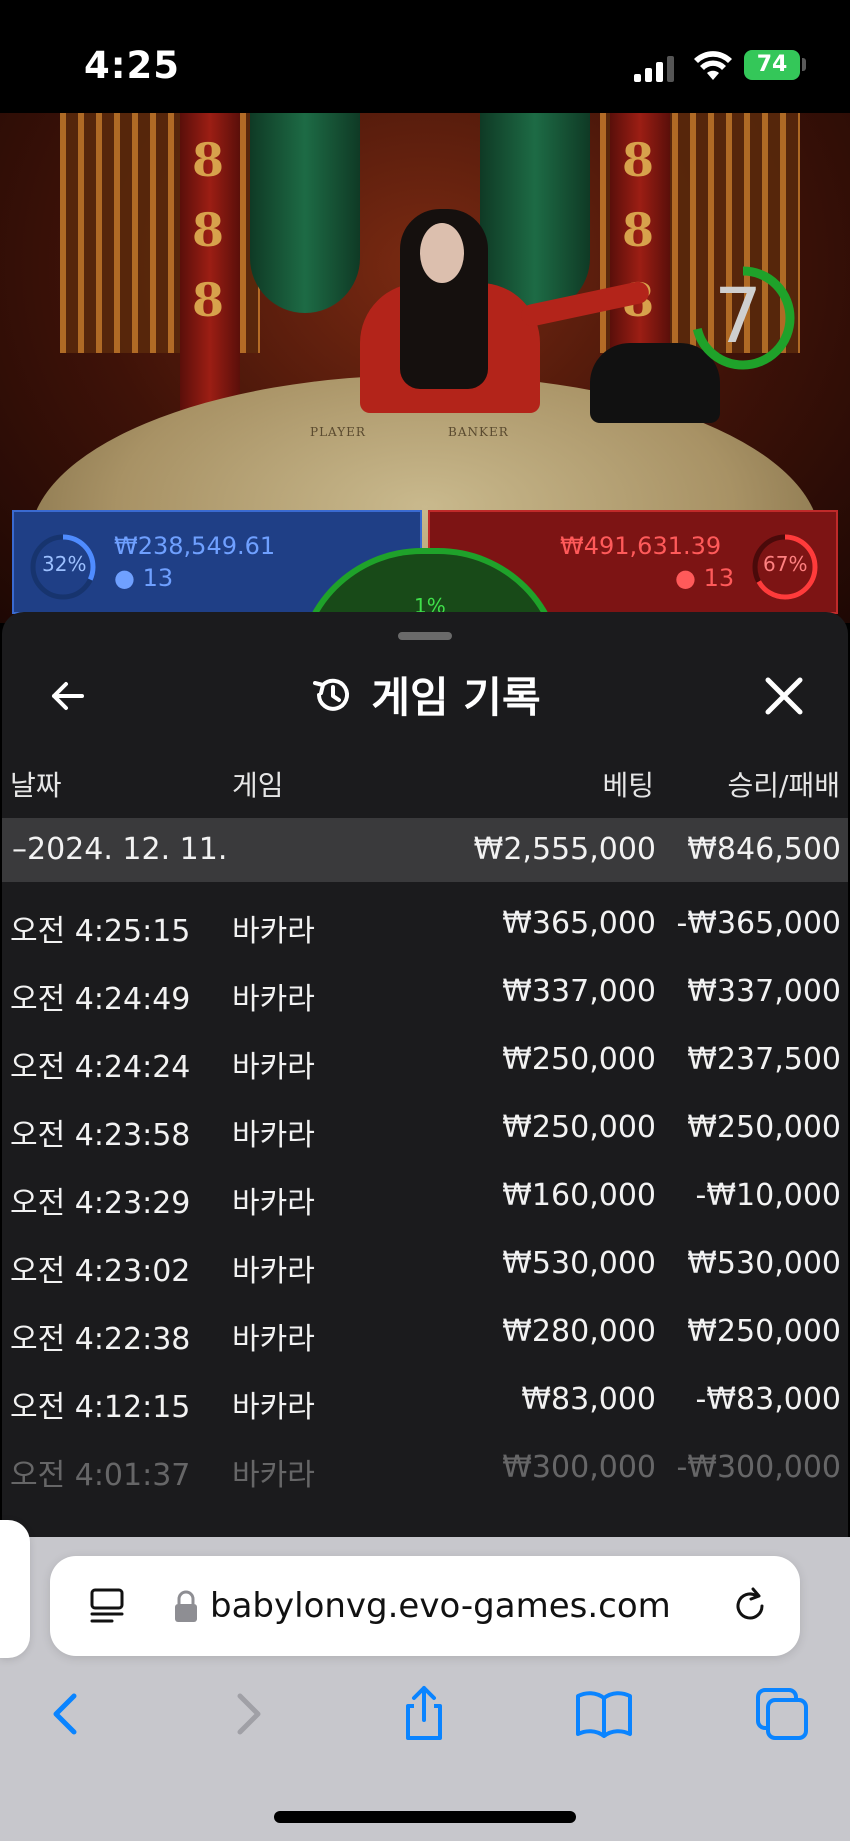  I want to click on column-header-winloss: 승리/패배, so click(784, 784).